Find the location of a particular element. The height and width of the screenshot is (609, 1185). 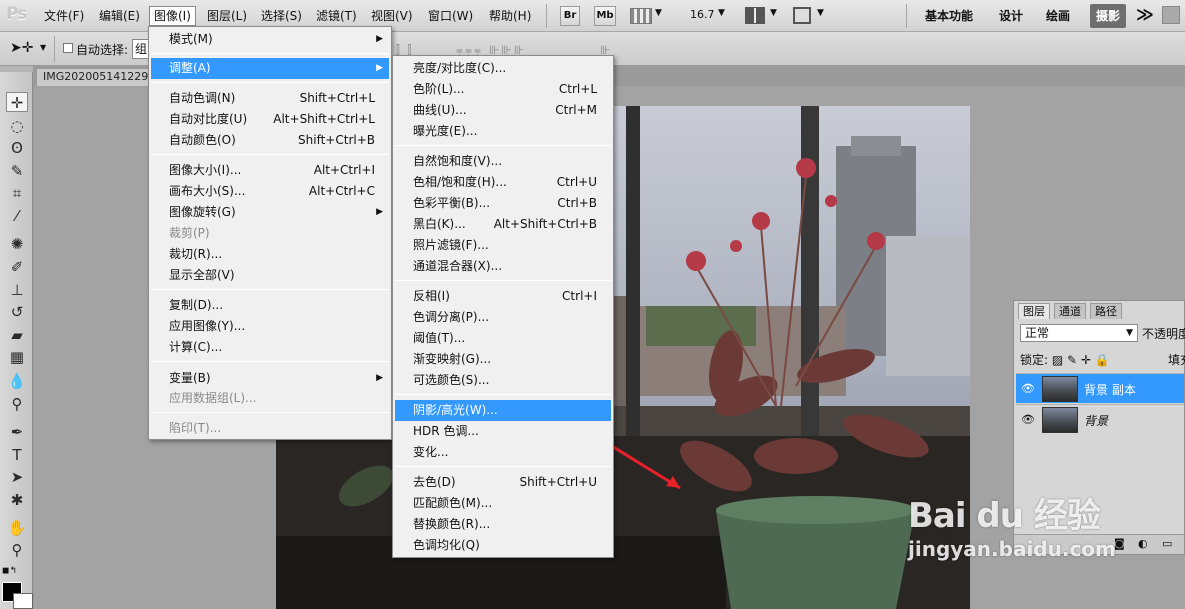

workspace-painting: 绘画 is located at coordinates (1058, 16).